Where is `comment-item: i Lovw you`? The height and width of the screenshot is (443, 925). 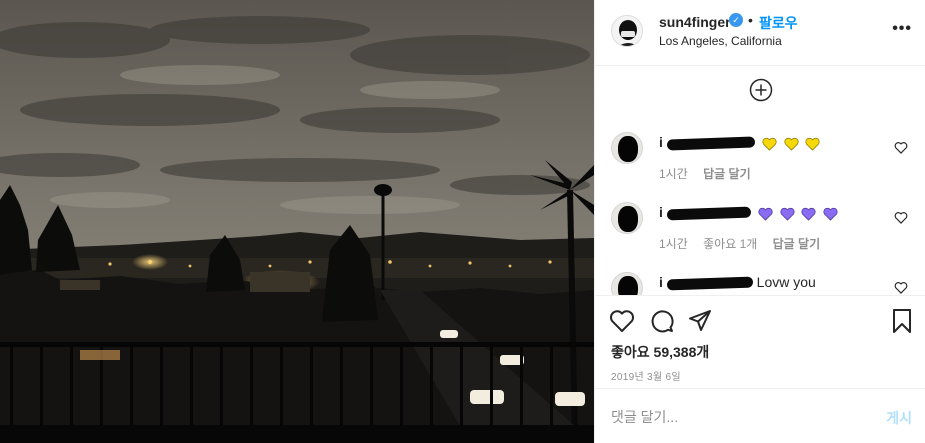
comment-item: i Lovw you is located at coordinates (760, 282).